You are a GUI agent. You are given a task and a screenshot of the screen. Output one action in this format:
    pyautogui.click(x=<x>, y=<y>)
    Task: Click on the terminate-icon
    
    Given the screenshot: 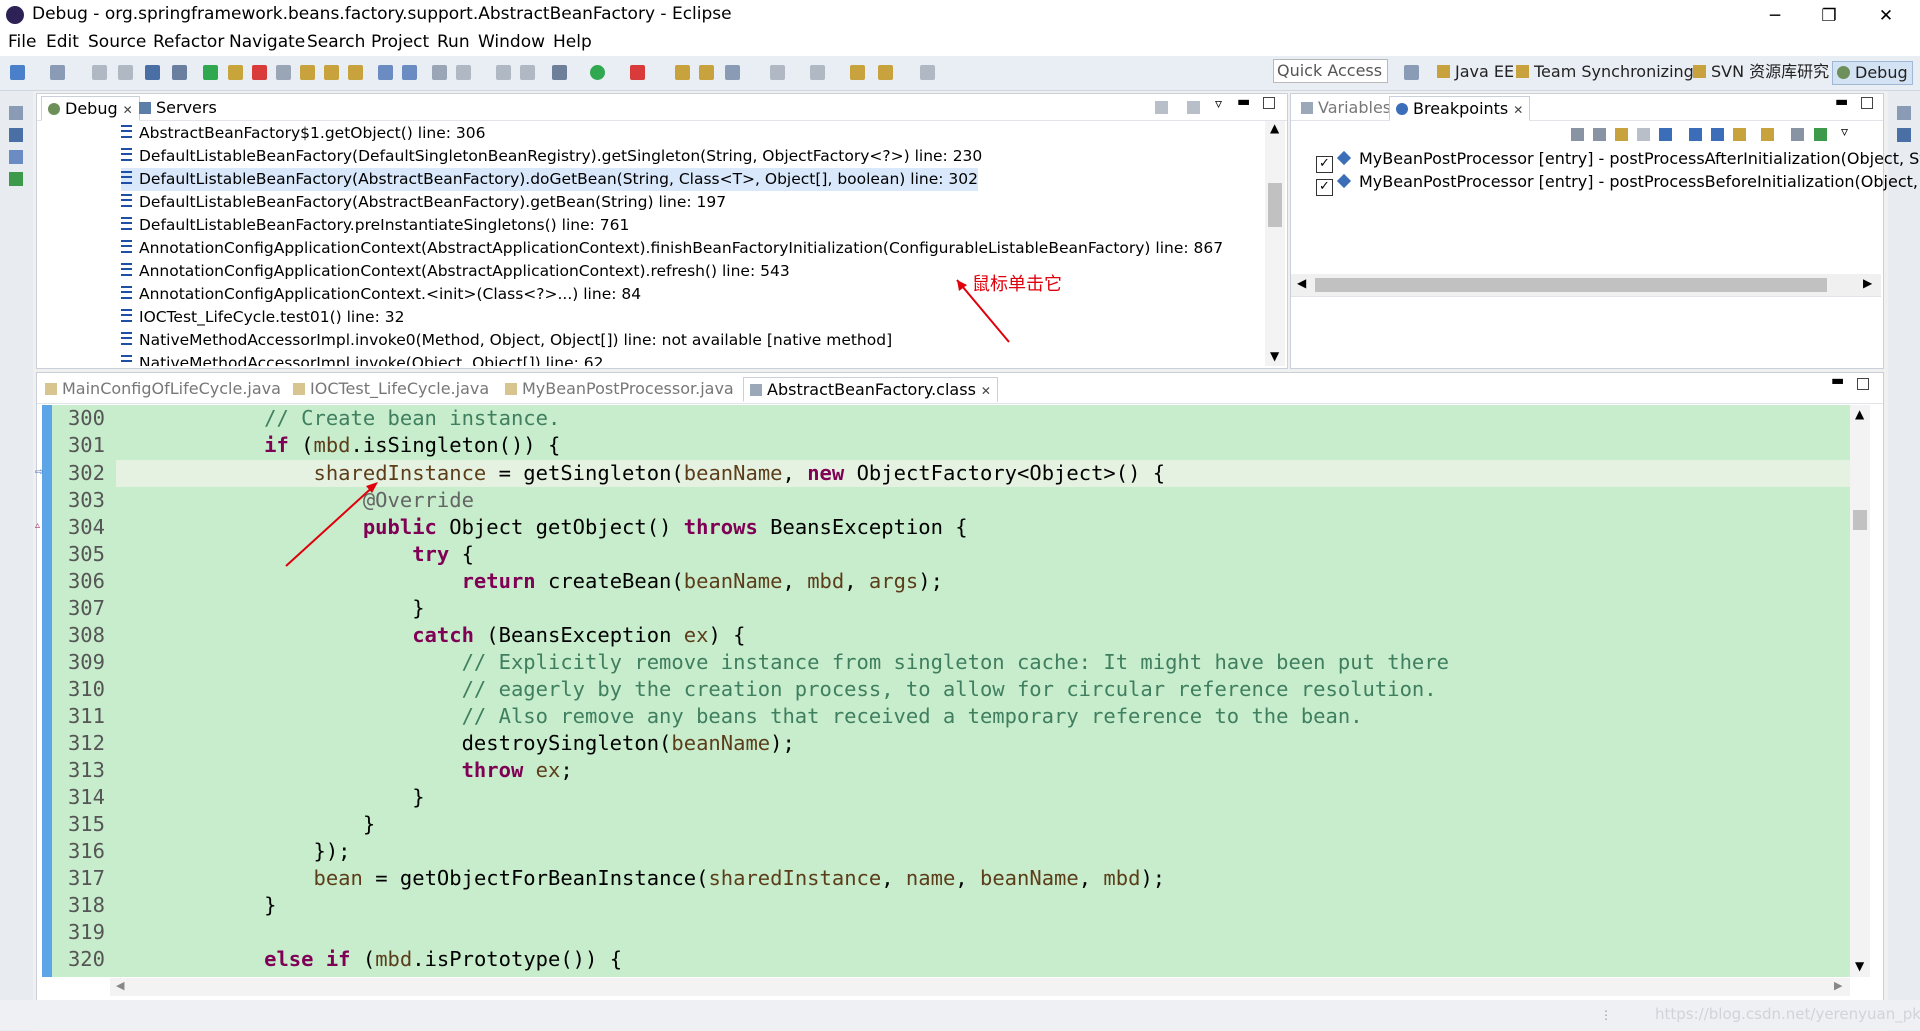 What is the action you would take?
    pyautogui.click(x=259, y=72)
    